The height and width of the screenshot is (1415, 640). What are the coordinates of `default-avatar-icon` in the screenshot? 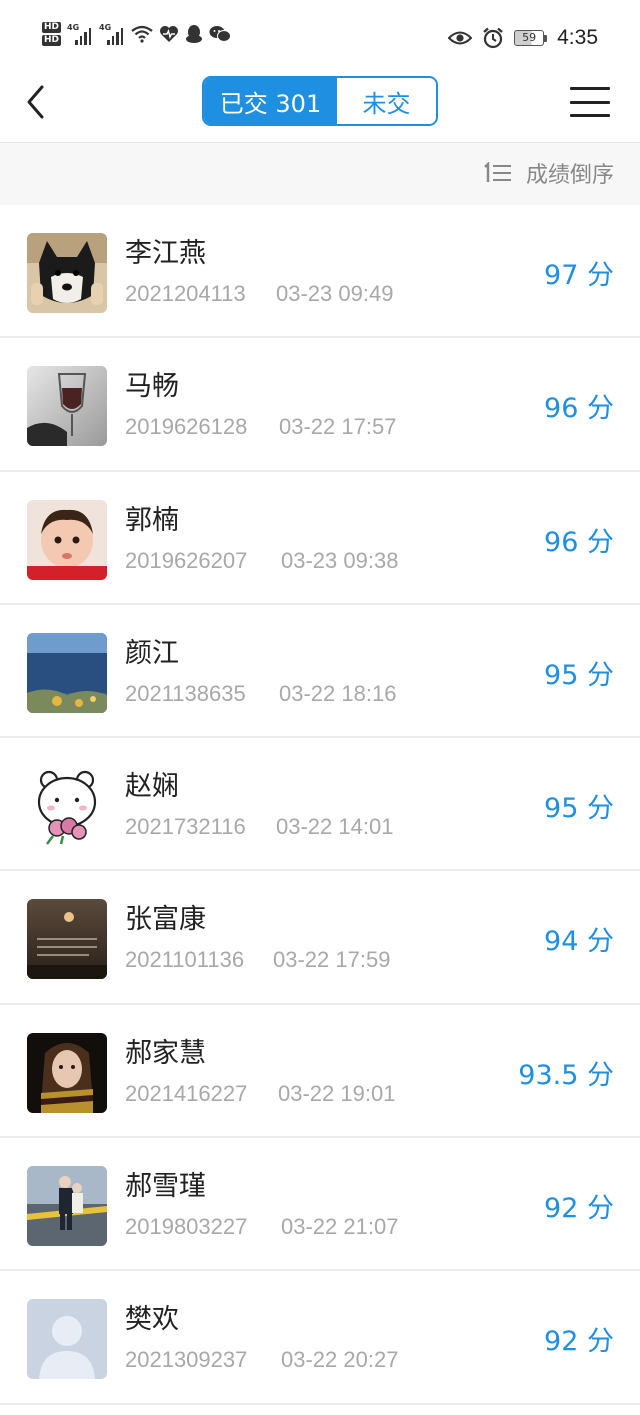 It's located at (67, 1339).